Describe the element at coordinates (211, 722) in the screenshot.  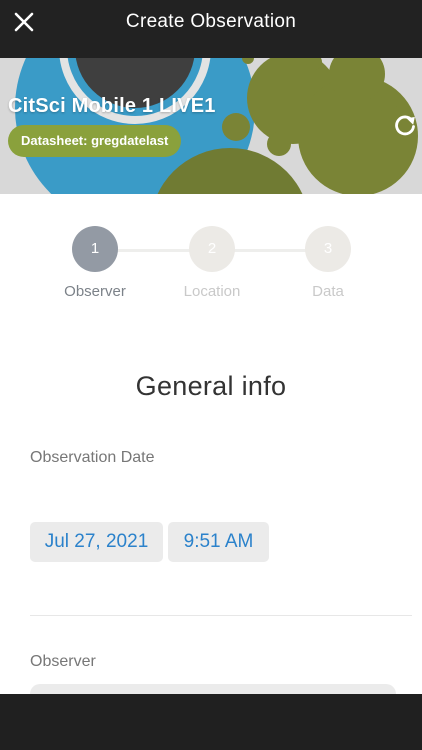
I see `bottom-bar` at that location.